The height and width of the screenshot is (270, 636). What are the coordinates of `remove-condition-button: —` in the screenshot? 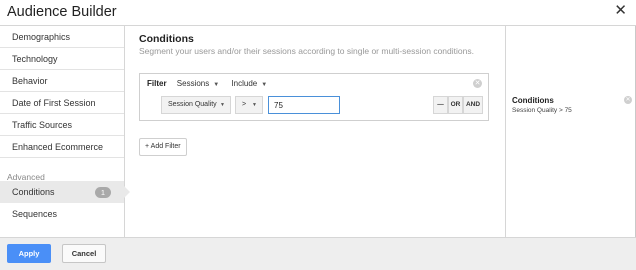 It's located at (440, 105).